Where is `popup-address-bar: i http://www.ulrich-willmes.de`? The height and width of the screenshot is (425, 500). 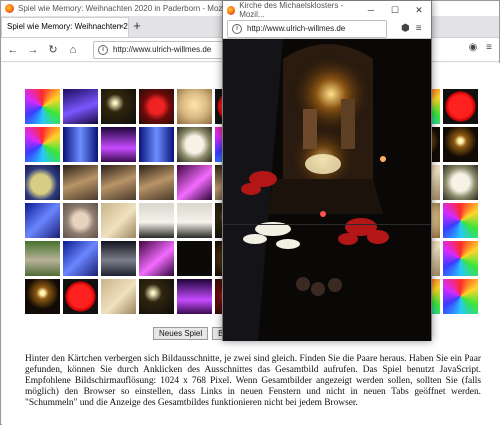
popup-address-bar: i http://www.ulrich-willmes.de is located at coordinates (307, 28).